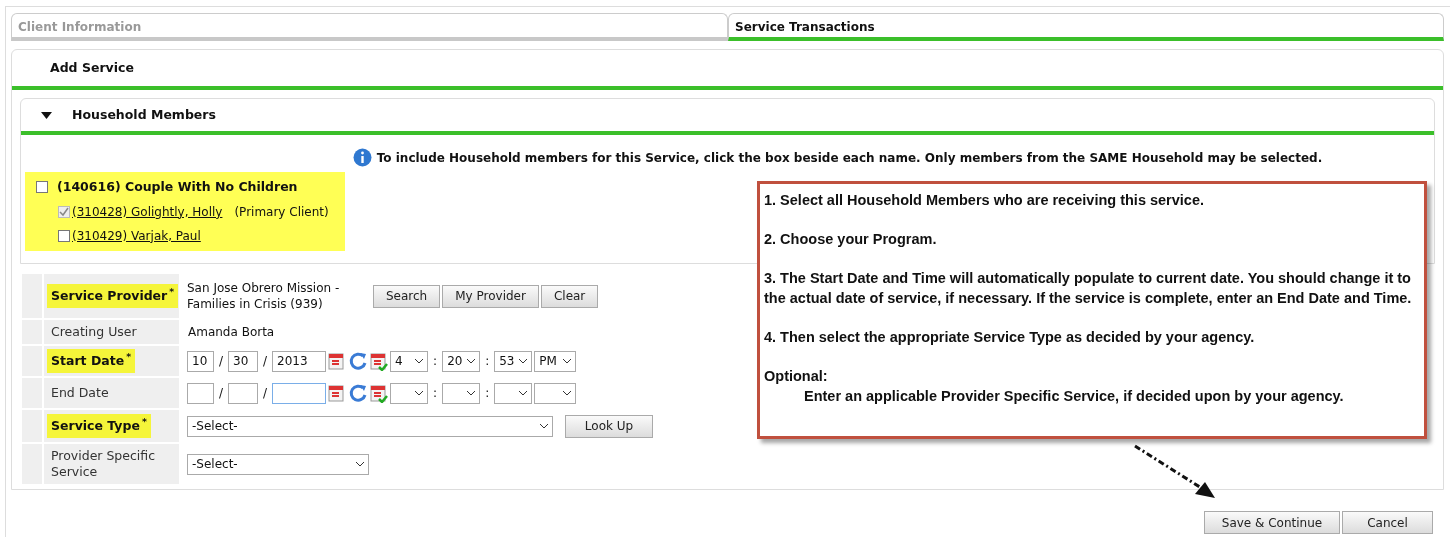  What do you see at coordinates (490, 296) in the screenshot?
I see `form-button: My Provider` at bounding box center [490, 296].